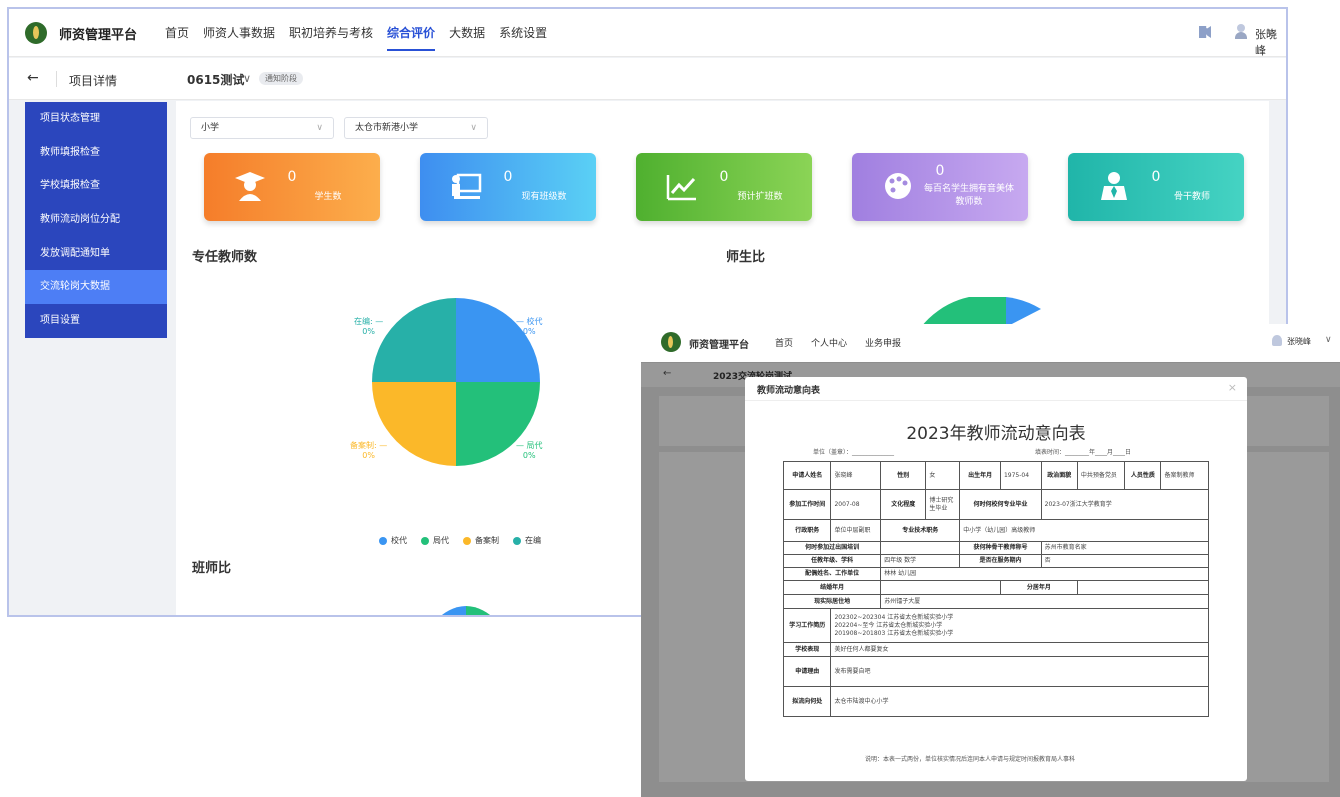 The height and width of the screenshot is (797, 1340). I want to click on form-label: 何时参加过出国培训, so click(832, 548).